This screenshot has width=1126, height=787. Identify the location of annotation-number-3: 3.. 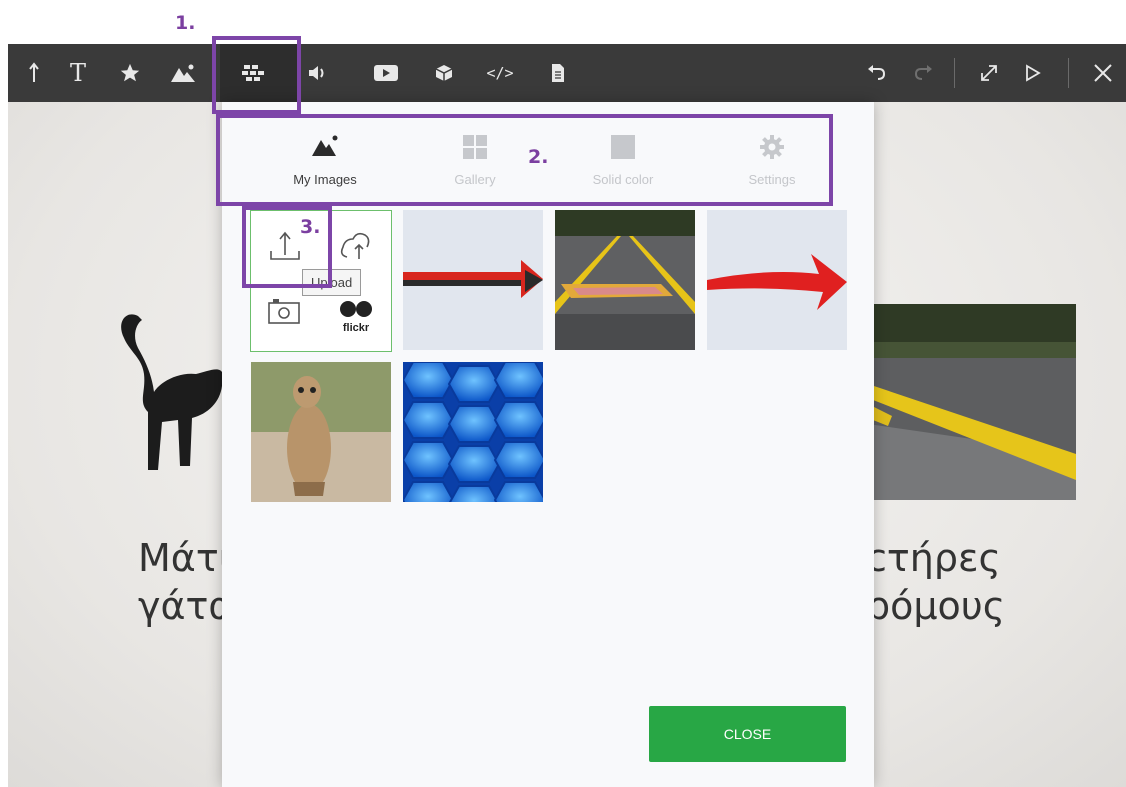
(310, 227).